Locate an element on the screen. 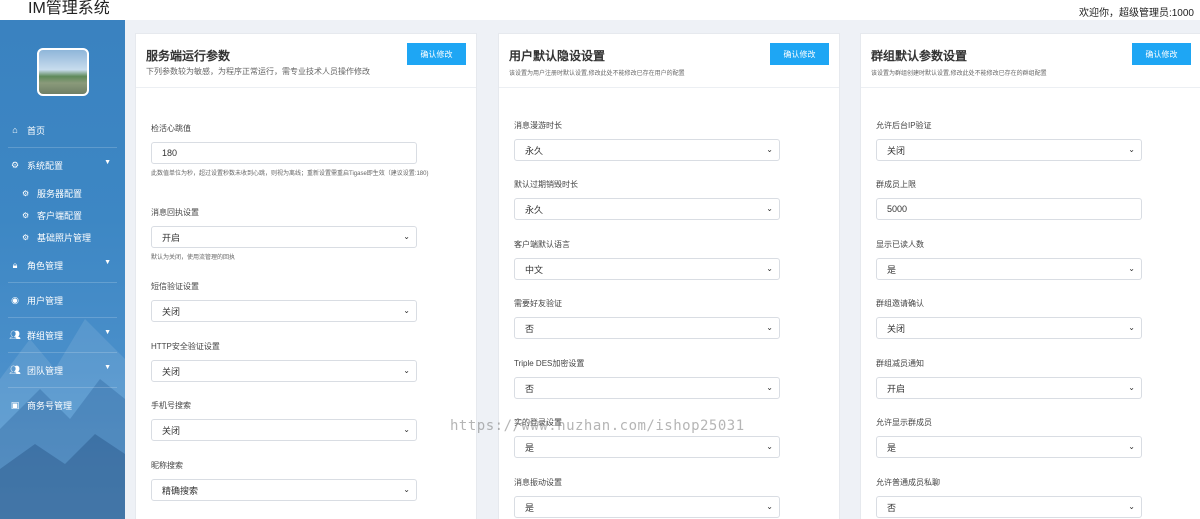 This screenshot has height=519, width=1200. sidebar-item-label: 角色管理 is located at coordinates (45, 265).